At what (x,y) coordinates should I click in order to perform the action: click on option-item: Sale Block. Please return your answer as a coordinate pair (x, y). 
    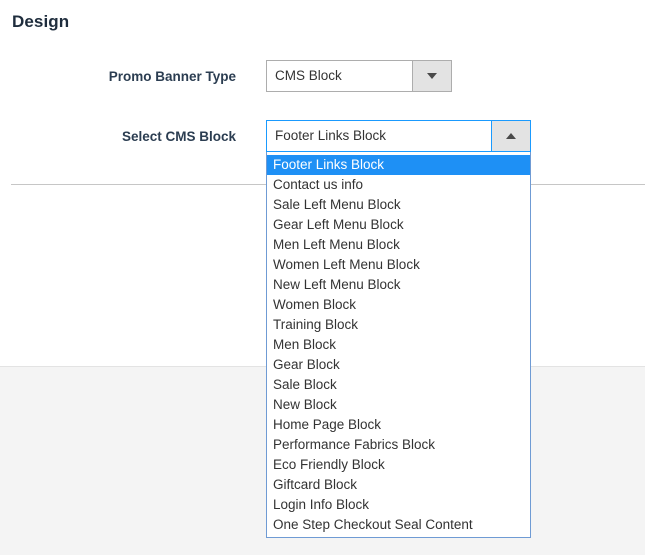
    Looking at the image, I should click on (398, 385).